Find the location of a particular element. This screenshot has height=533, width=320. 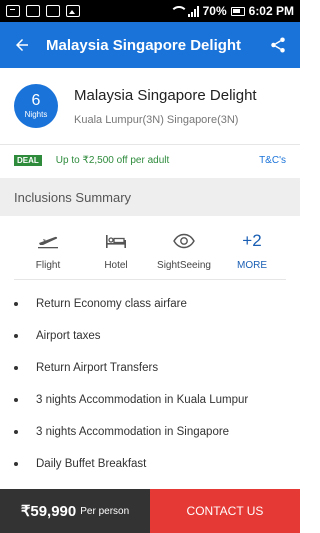

signal-icon is located at coordinates (193, 11).